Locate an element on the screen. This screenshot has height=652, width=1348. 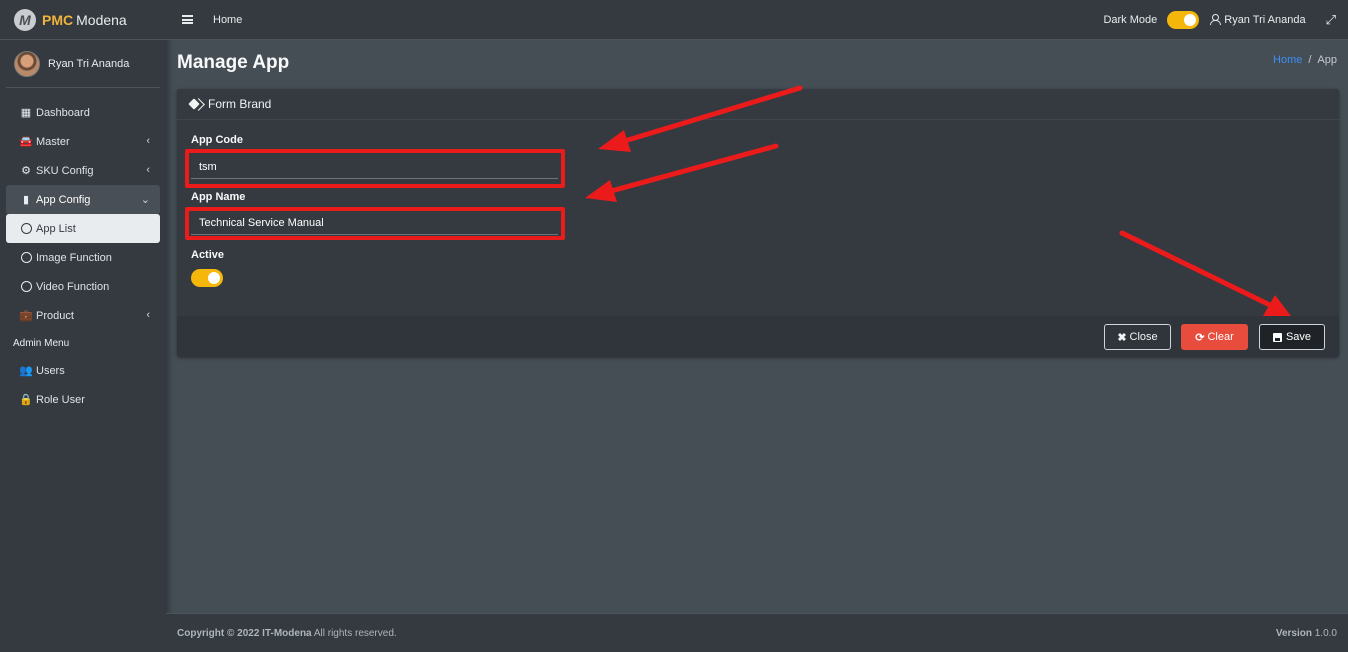
sidebar-item-label: Product is located at coordinates (55, 315).